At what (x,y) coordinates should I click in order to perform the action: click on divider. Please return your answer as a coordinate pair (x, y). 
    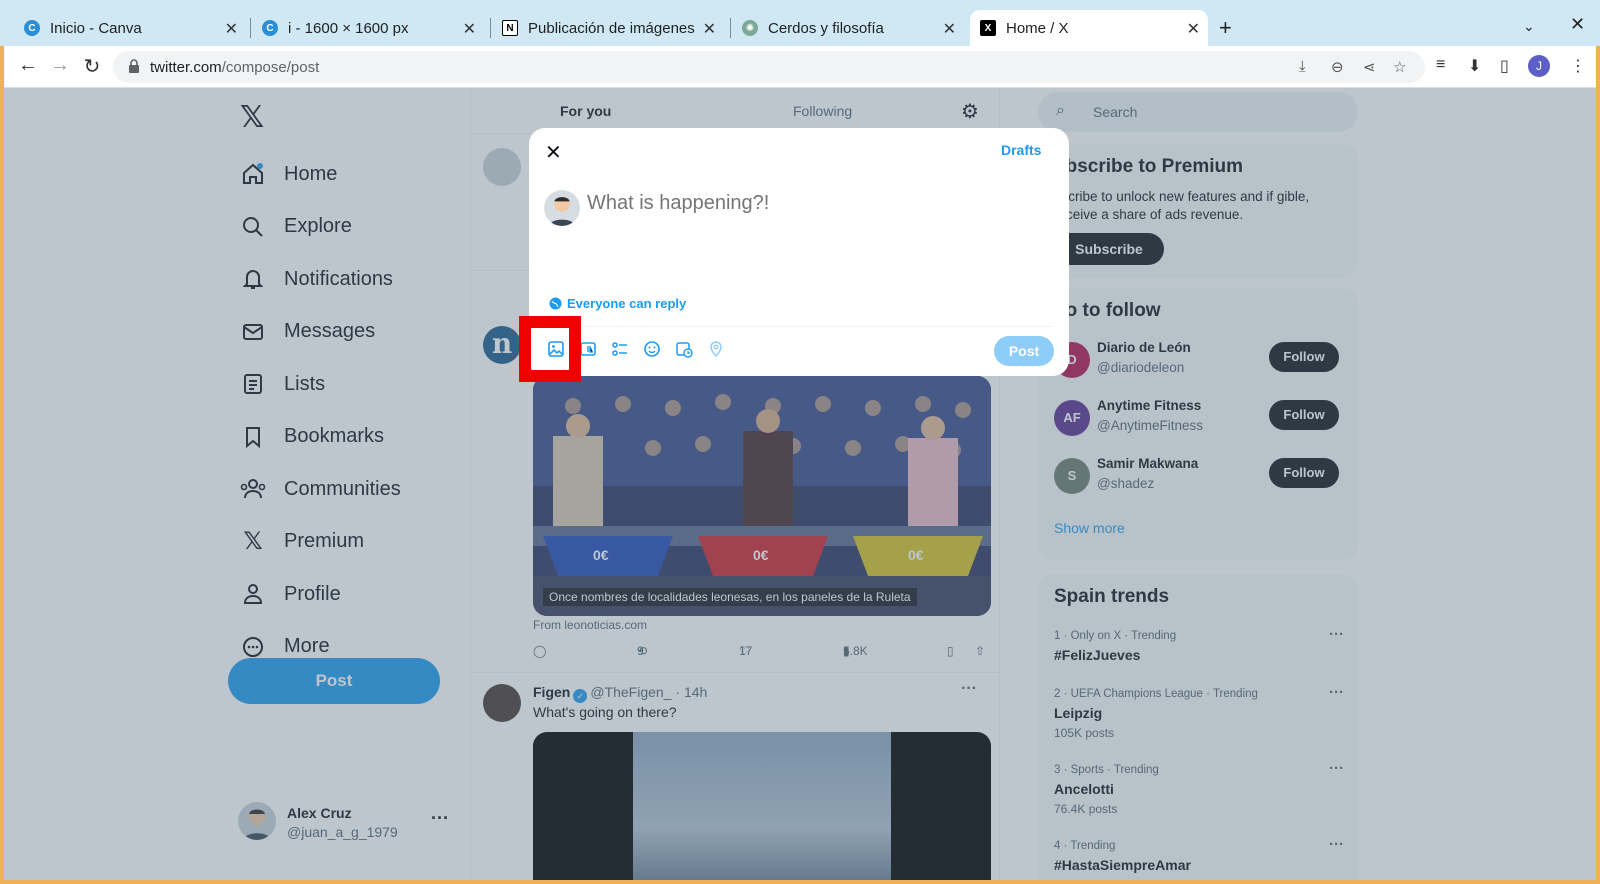
    Looking at the image, I should click on (799, 326).